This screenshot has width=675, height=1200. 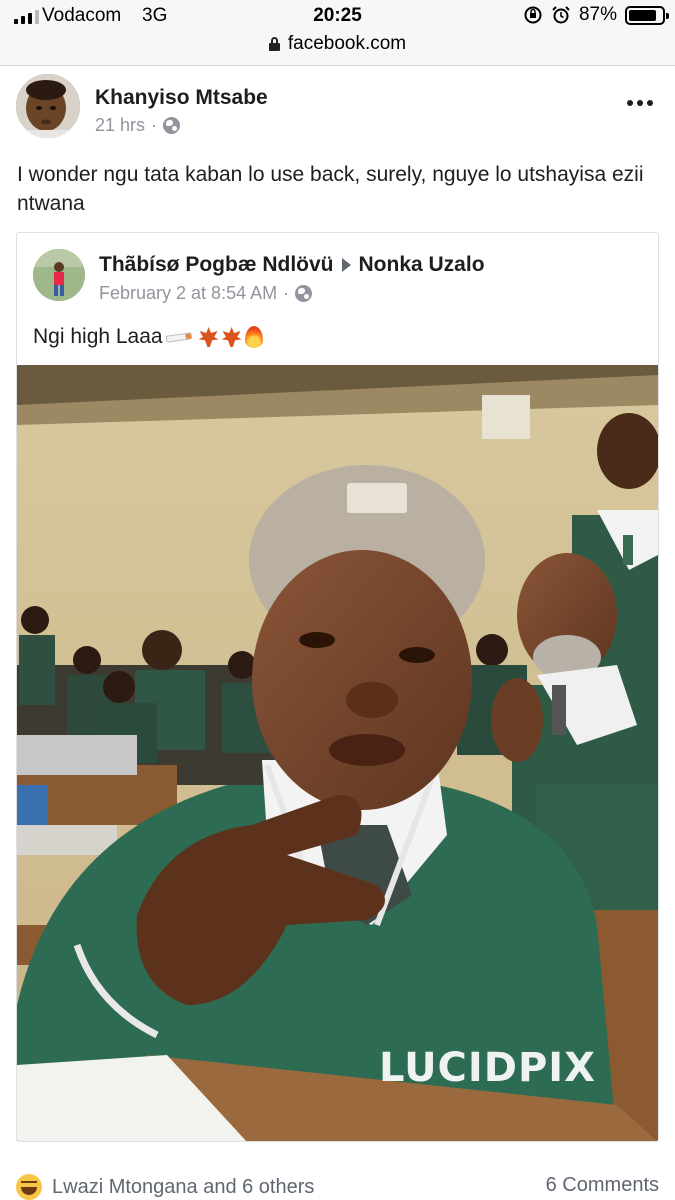 What do you see at coordinates (188, 293) in the screenshot?
I see `shared-post-timestamp: February 2 at 8:54 AM` at bounding box center [188, 293].